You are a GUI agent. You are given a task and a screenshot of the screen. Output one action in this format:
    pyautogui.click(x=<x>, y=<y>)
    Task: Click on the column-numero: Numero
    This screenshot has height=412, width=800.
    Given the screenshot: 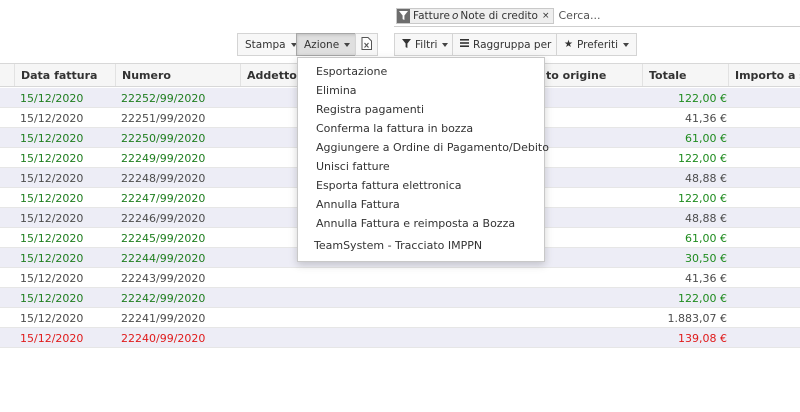 What is the action you would take?
    pyautogui.click(x=177, y=75)
    